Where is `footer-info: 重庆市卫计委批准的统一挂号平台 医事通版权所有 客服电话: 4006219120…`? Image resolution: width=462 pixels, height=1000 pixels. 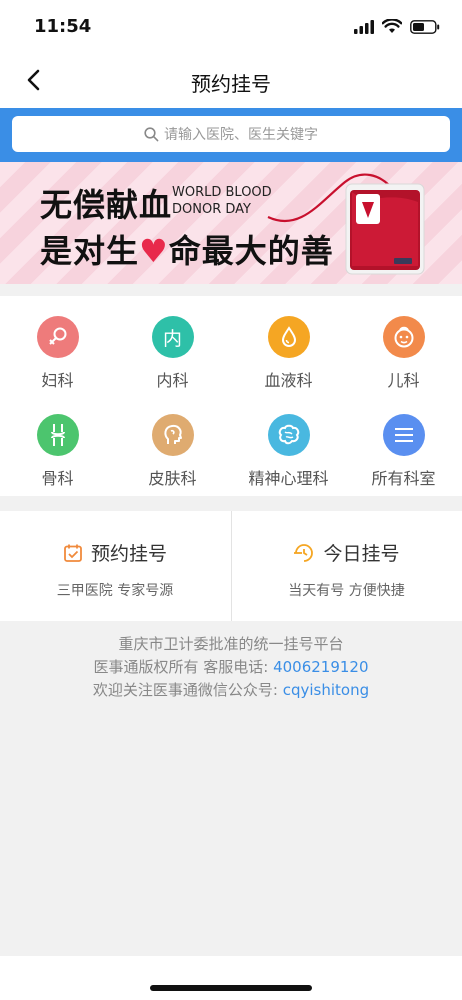
footer-info: 重庆市卫计委批准的统一挂号平台 医事通版权所有 客服电话: 4006219120… is located at coordinates (231, 667).